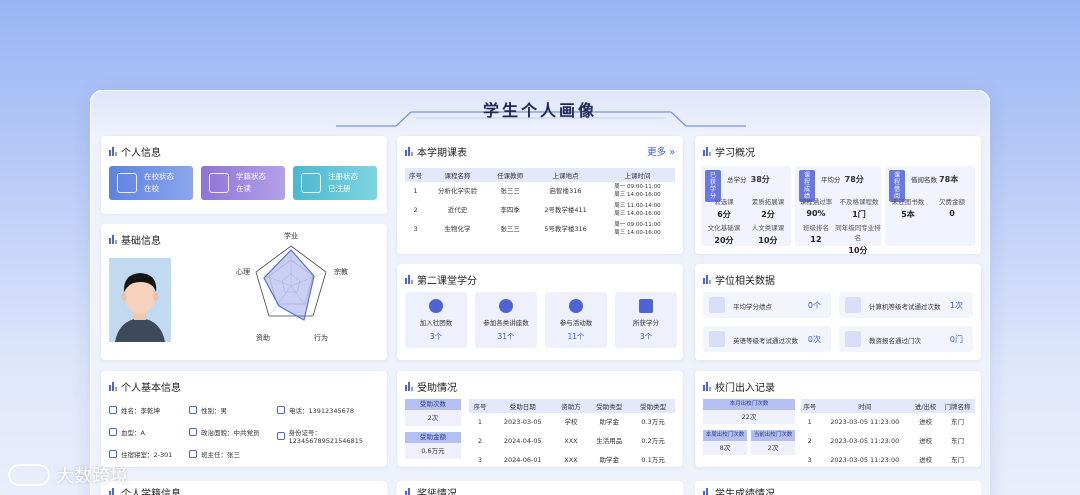 This screenshot has height=495, width=1080. I want to click on mini-stat: 不及格课程数 1门, so click(859, 208).